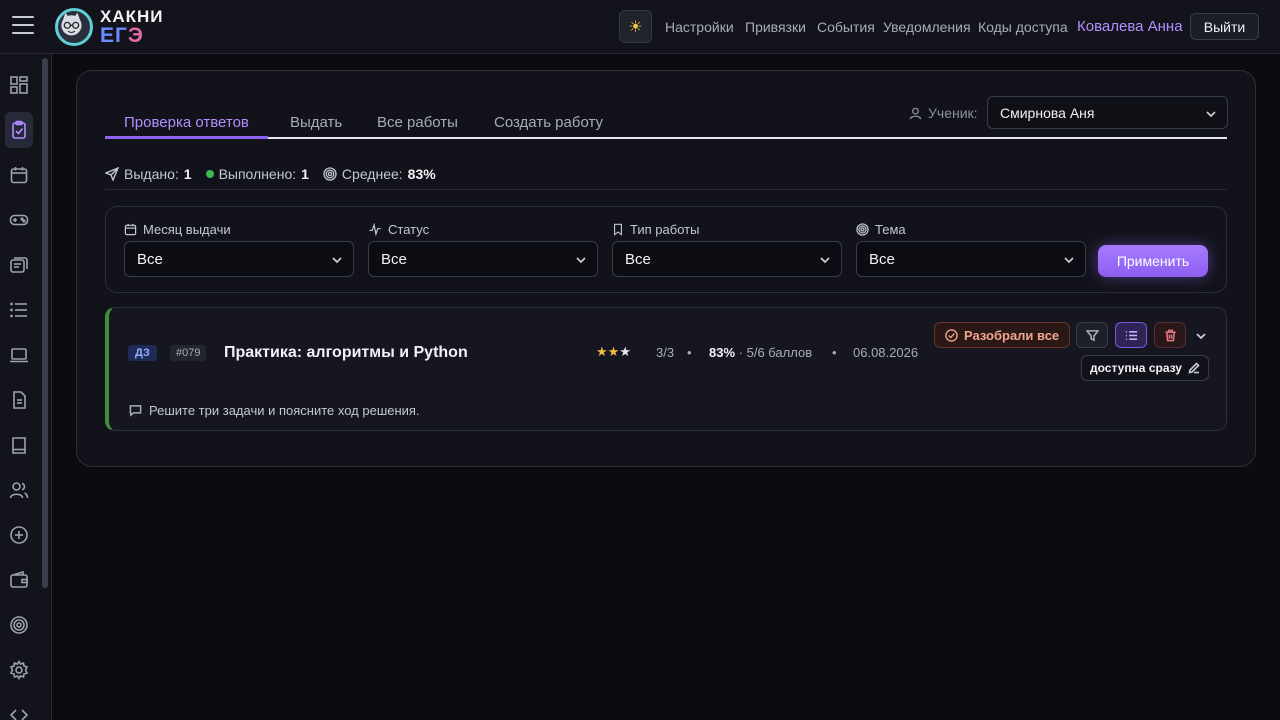  Describe the element at coordinates (375, 229) in the screenshot. I see `activity-icon` at that location.